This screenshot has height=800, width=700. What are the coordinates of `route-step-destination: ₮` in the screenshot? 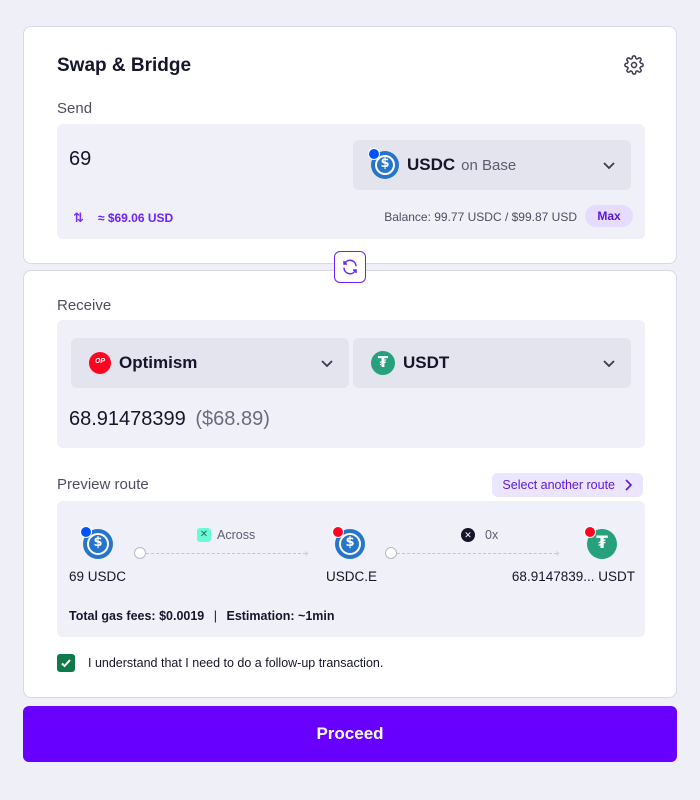 It's located at (600, 542).